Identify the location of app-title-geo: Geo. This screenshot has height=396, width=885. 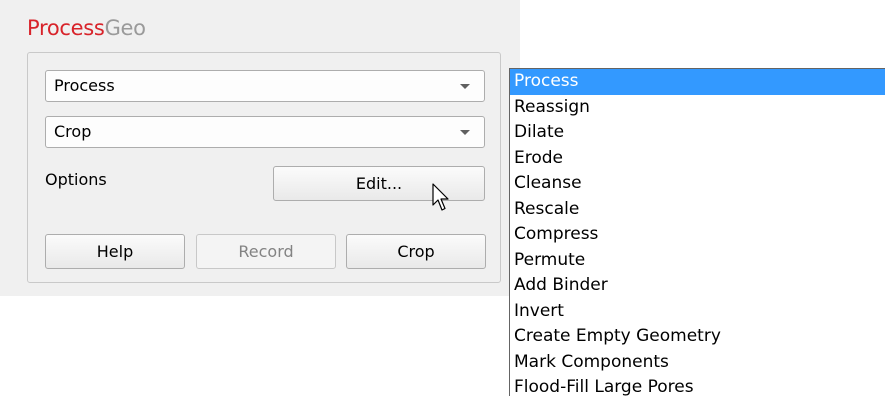
(125, 28).